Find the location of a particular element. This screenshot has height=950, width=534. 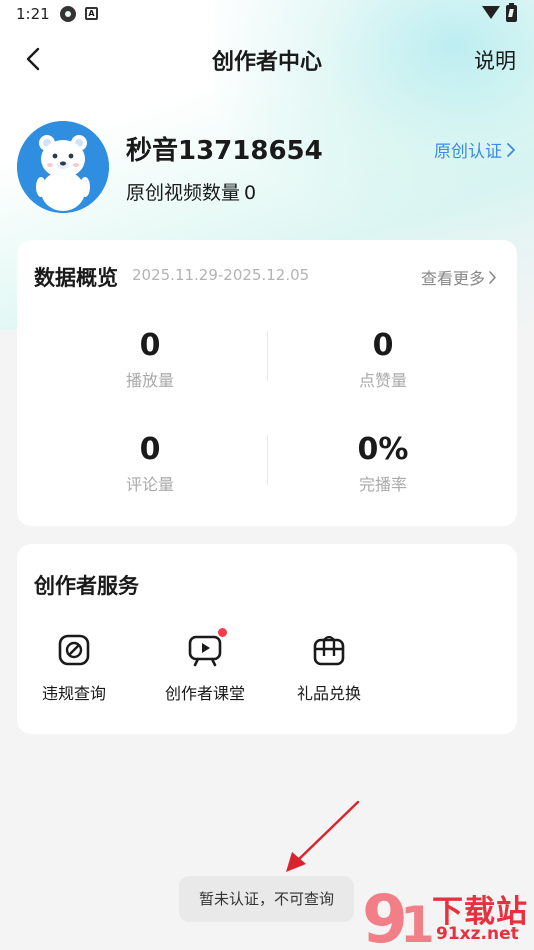

stat-comments: 0 评论量 is located at coordinates (150, 463).